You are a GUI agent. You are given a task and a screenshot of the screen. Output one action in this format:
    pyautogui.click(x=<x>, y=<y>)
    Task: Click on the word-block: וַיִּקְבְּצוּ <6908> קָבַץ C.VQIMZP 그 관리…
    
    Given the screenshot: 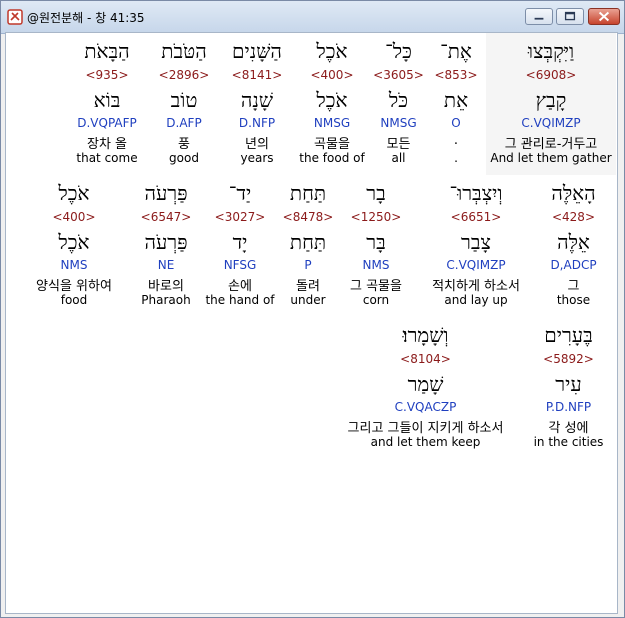 What is the action you would take?
    pyautogui.click(x=551, y=104)
    